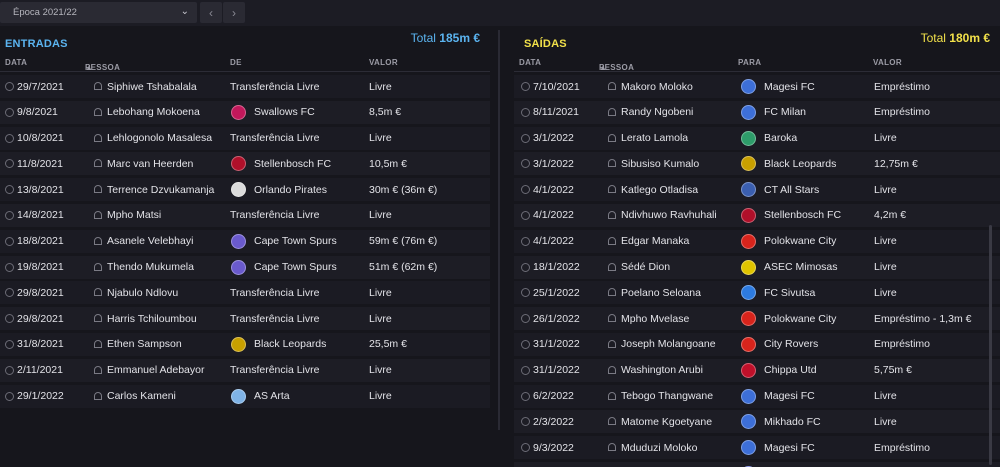 The width and height of the screenshot is (1000, 467). Describe the element at coordinates (662, 370) in the screenshot. I see `row-person: Washington Arubi` at that location.